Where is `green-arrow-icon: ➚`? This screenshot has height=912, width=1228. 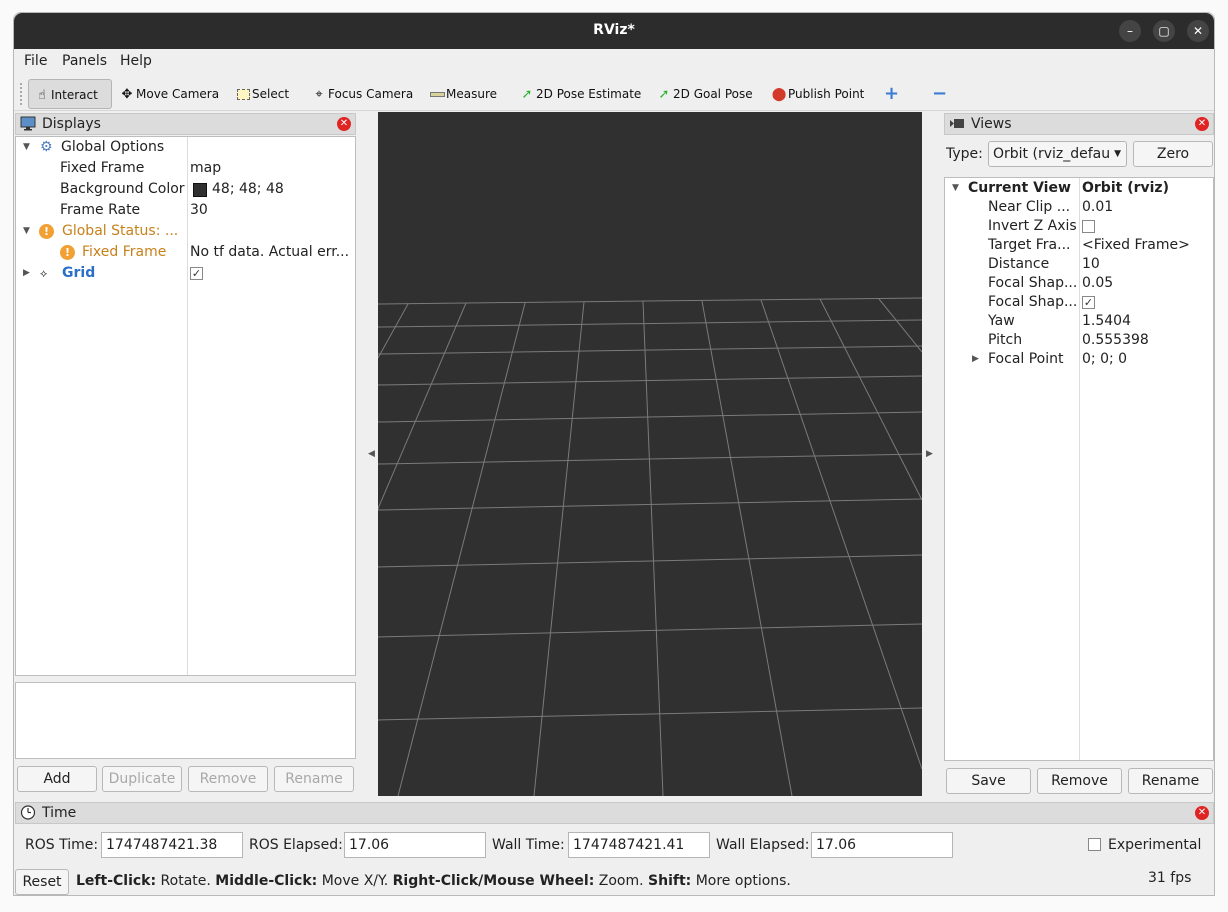 green-arrow-icon: ➚ is located at coordinates (664, 94).